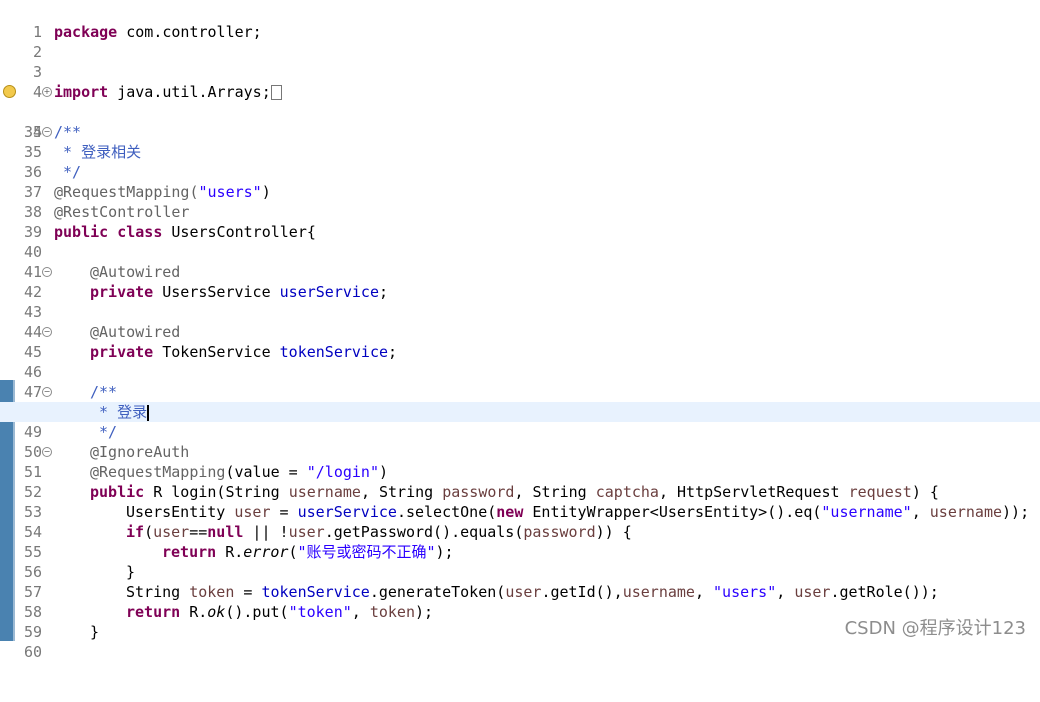 This screenshot has height=702, width=1040. I want to click on text-caret, so click(148, 412).